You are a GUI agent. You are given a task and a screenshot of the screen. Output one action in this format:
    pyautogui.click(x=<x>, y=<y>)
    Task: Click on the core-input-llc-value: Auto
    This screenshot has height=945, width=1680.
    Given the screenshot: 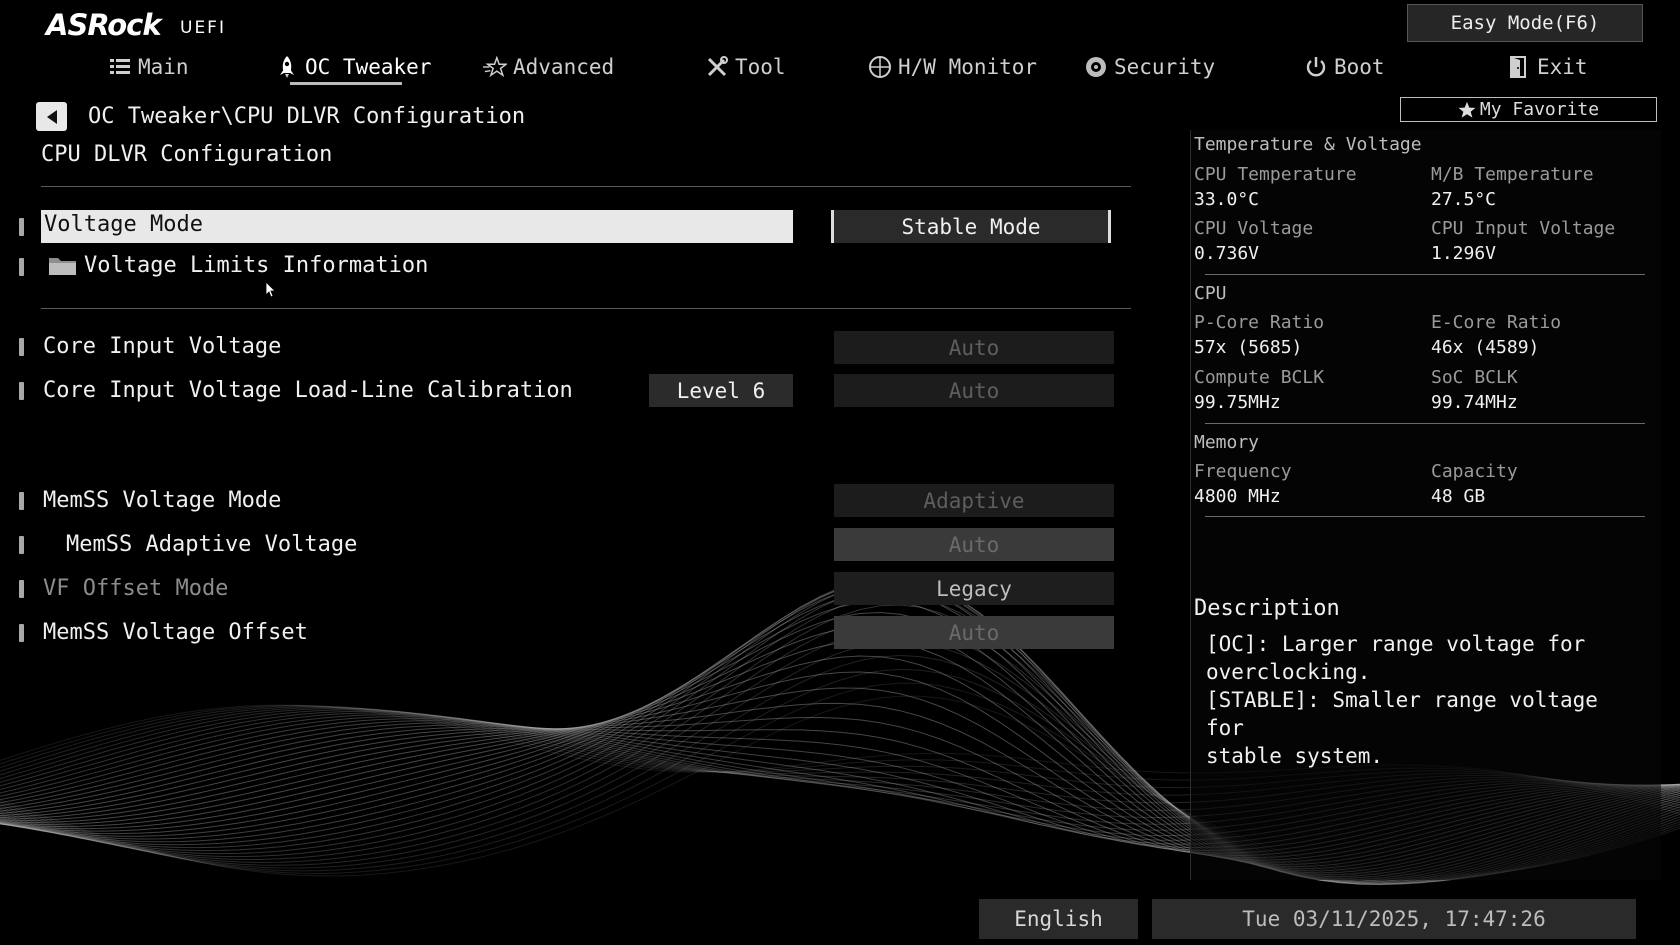 What is the action you would take?
    pyautogui.click(x=974, y=390)
    